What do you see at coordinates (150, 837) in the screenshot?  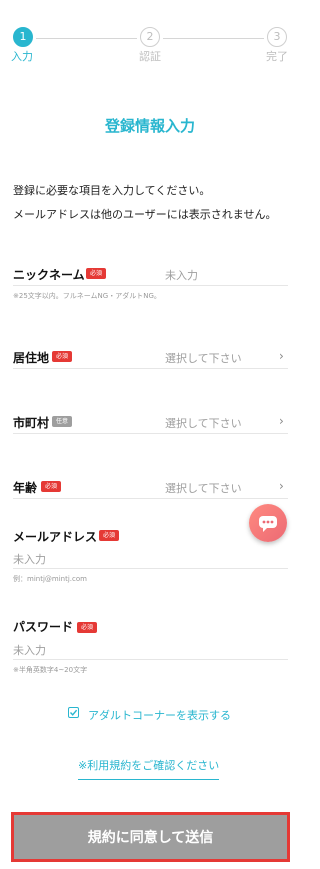 I see `agree-submit-button: 規約に同意して送信` at bounding box center [150, 837].